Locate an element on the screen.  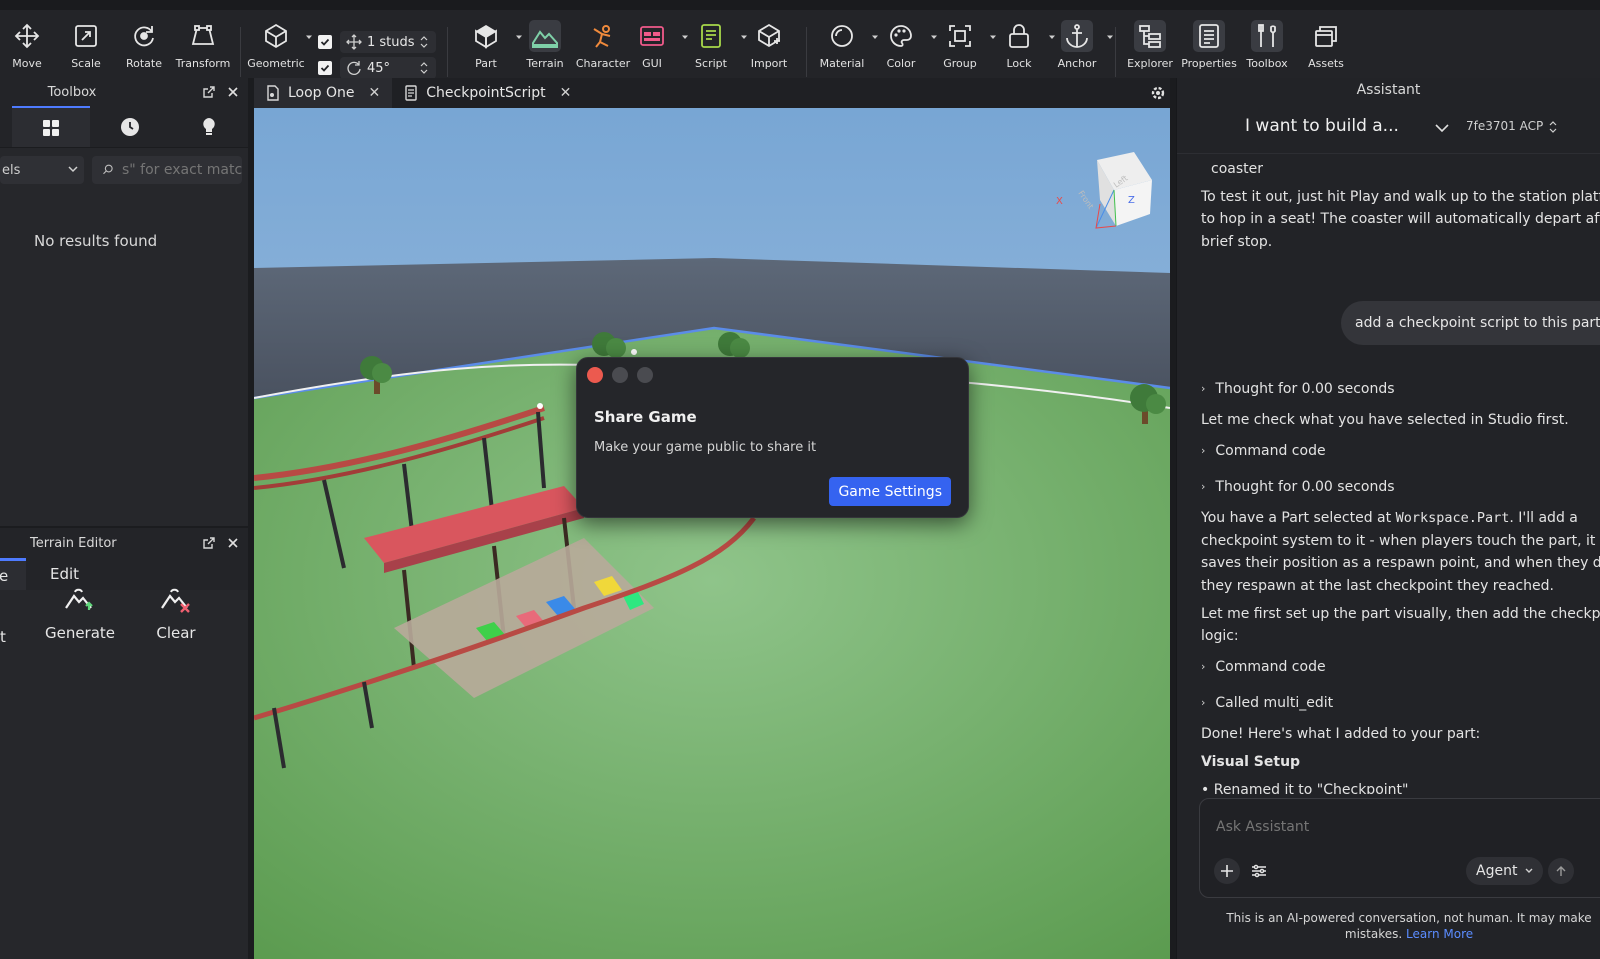
properties-button: Properties is located at coordinates (1209, 49).